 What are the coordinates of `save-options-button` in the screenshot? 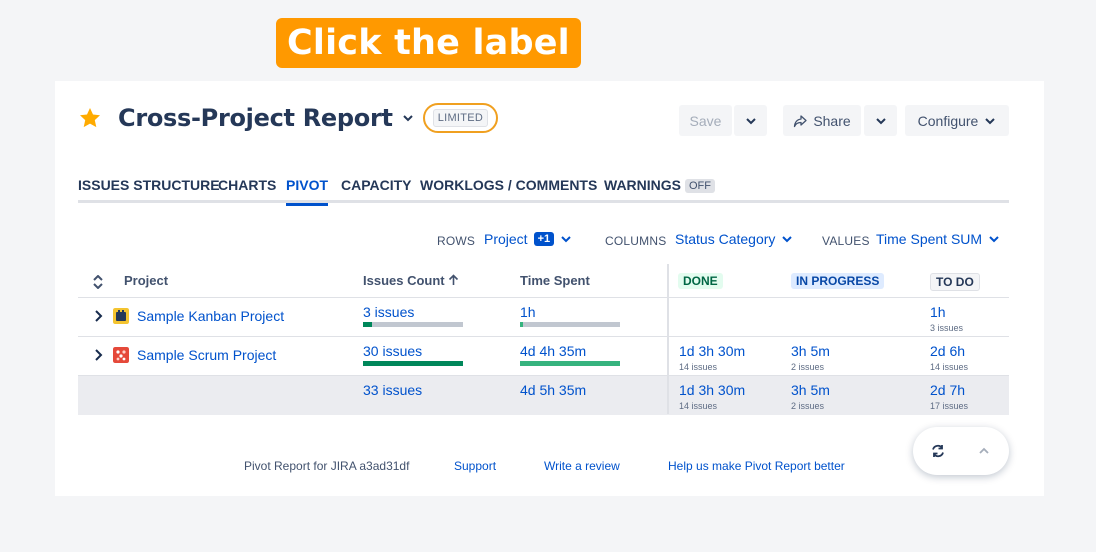 It's located at (750, 120).